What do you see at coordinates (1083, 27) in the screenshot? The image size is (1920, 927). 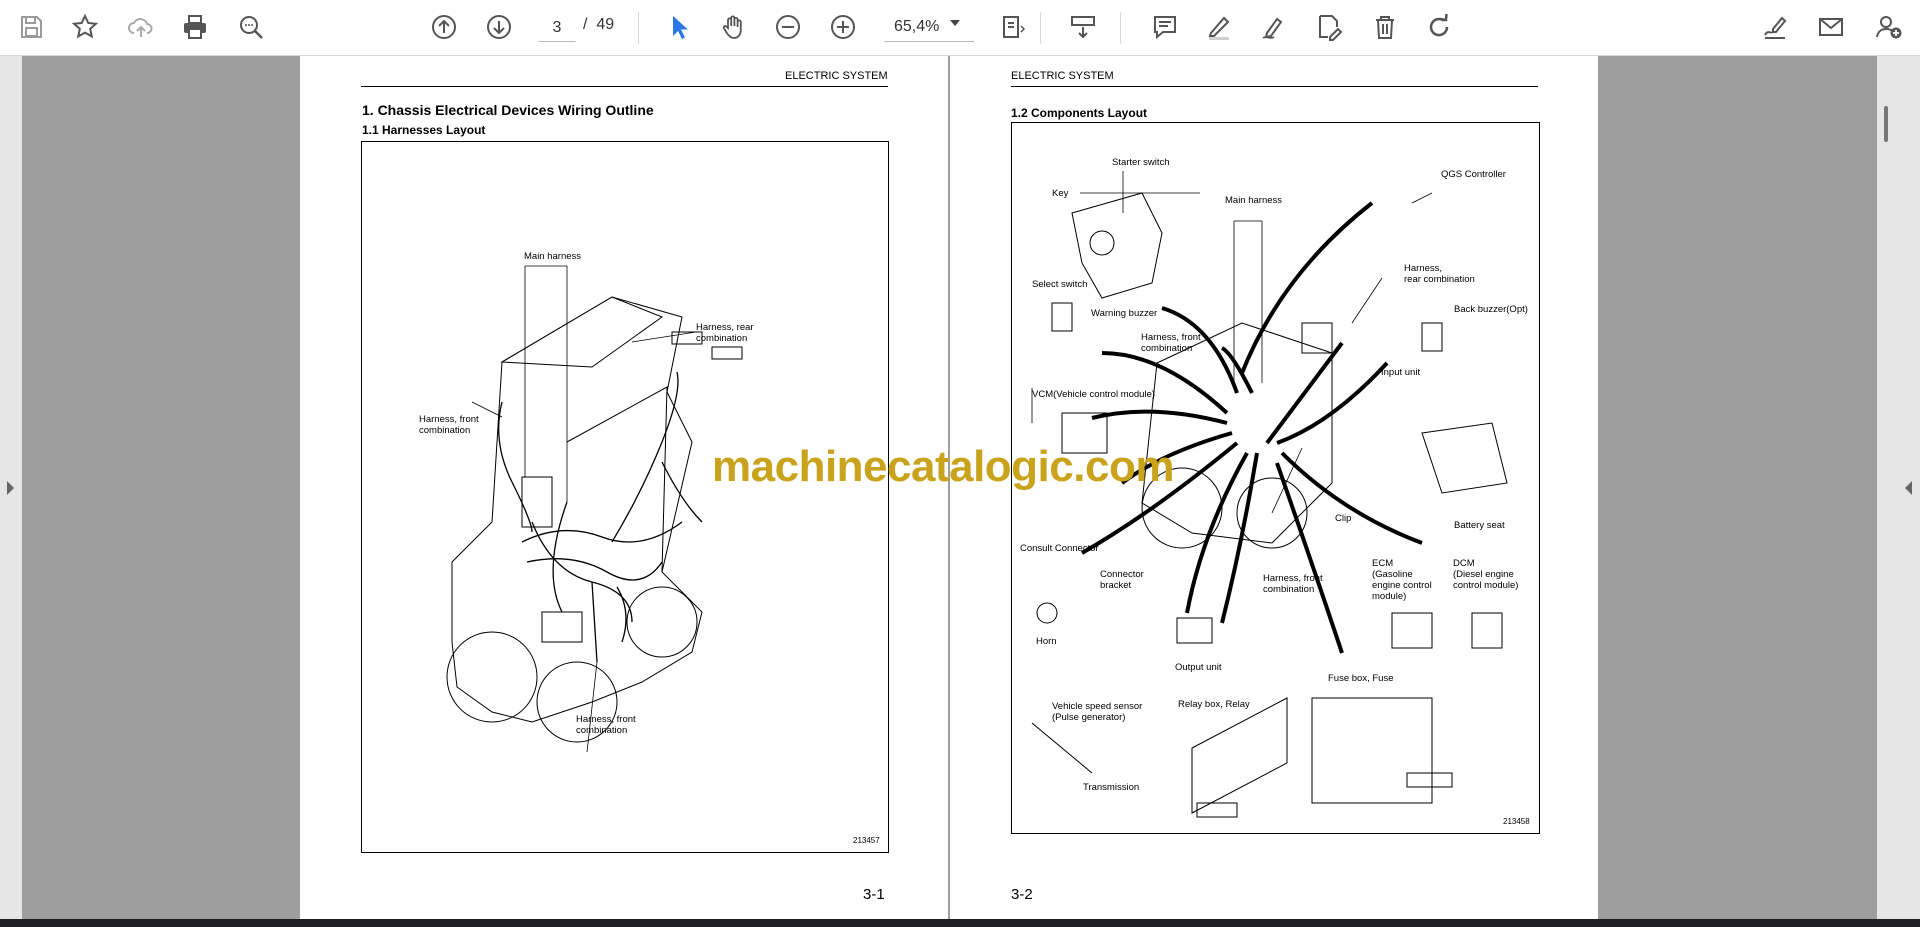 I see `scroll-mode-icon` at bounding box center [1083, 27].